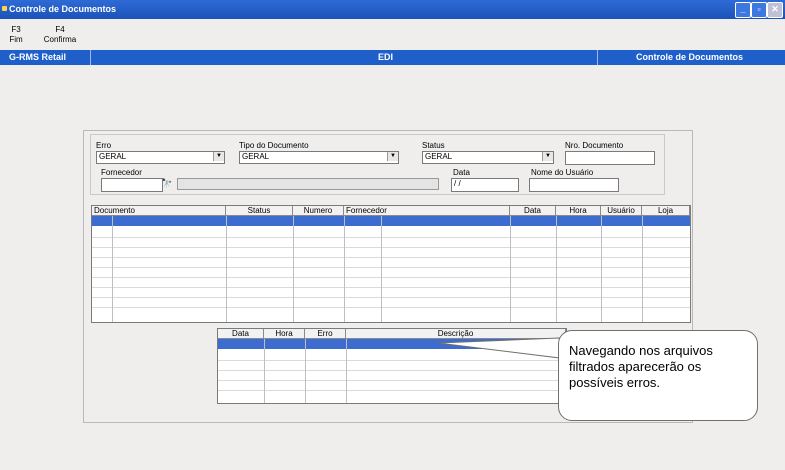 The image size is (785, 470). Describe the element at coordinates (308, 184) in the screenshot. I see `fornecedor-name-field` at that location.